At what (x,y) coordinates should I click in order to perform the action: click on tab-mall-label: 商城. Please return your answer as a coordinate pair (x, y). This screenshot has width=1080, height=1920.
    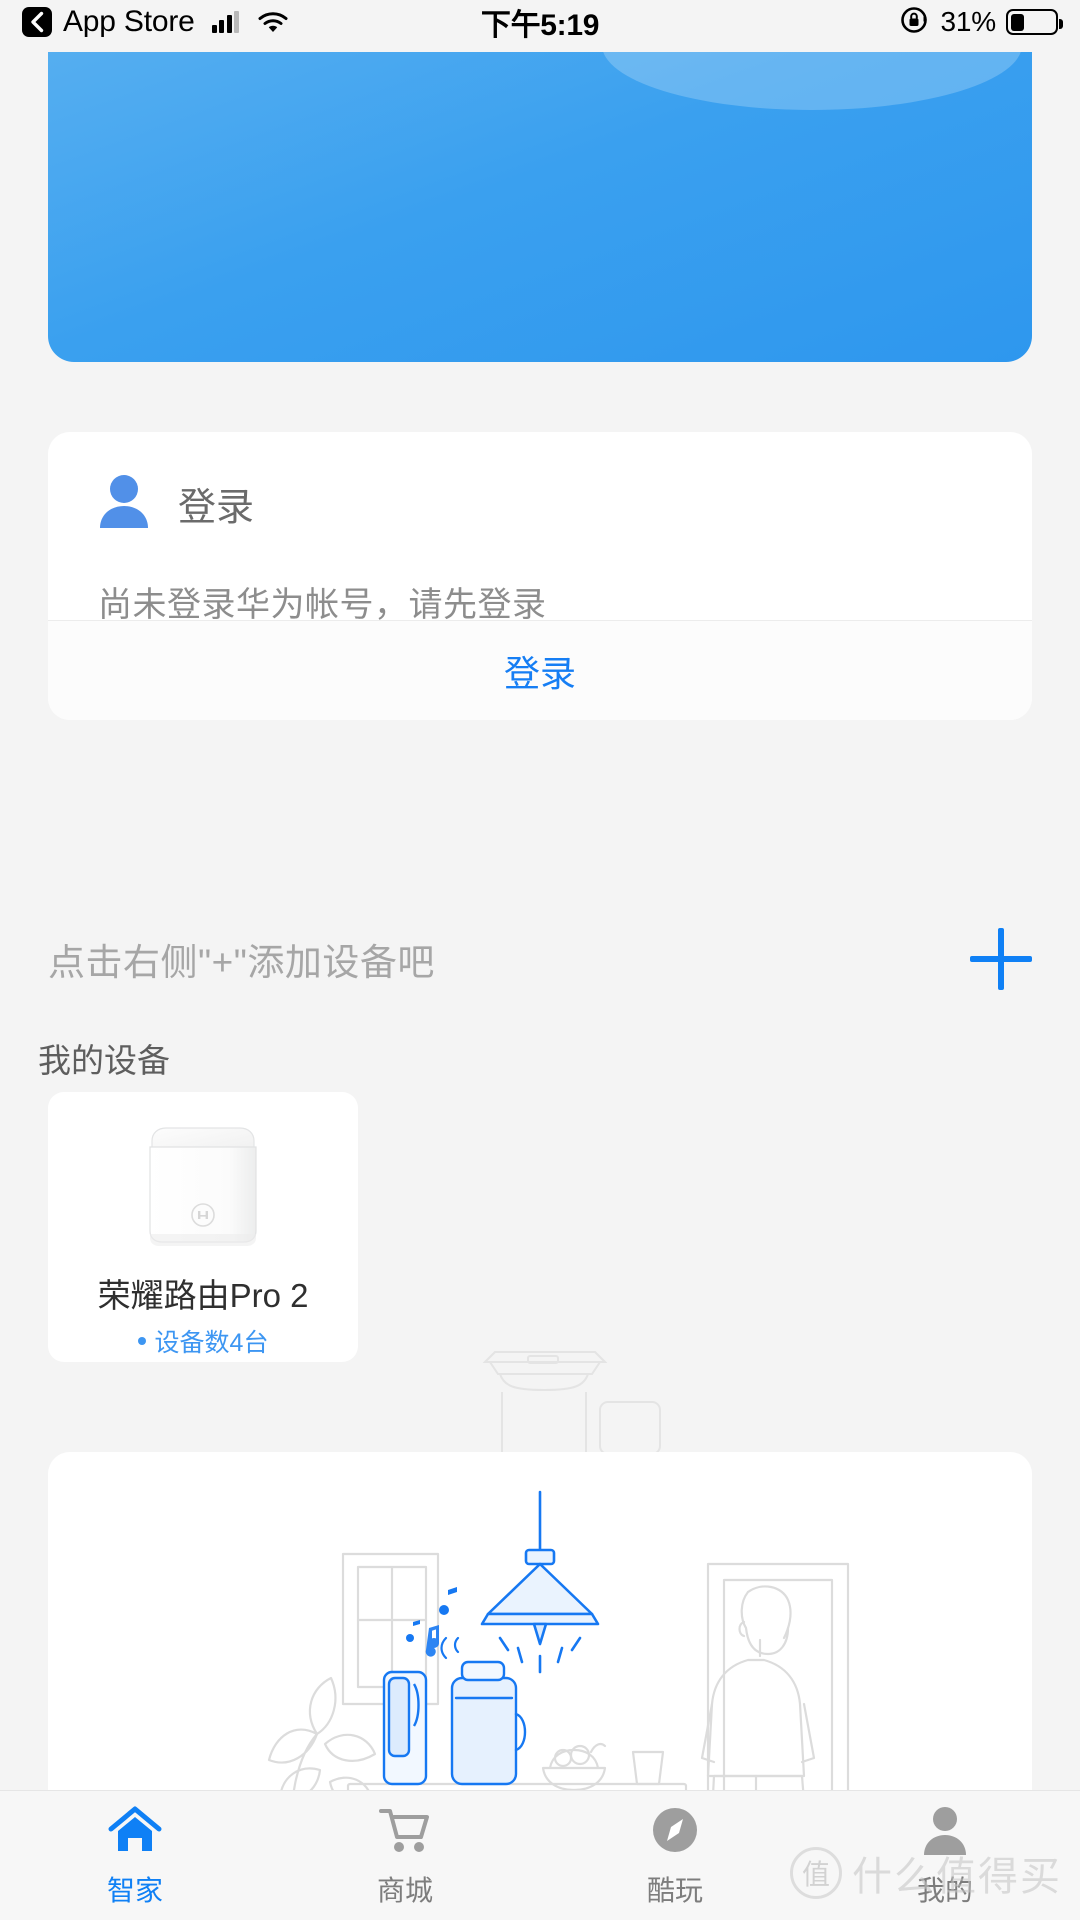
    Looking at the image, I should click on (404, 1890).